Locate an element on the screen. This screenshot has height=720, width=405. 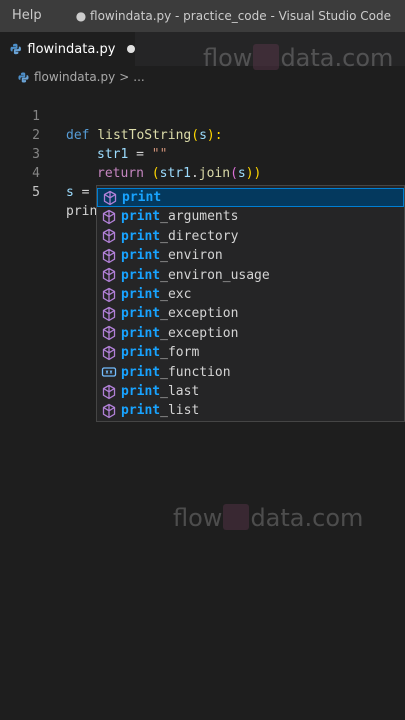
suggestion-item: prin t is located at coordinates (250, 197).